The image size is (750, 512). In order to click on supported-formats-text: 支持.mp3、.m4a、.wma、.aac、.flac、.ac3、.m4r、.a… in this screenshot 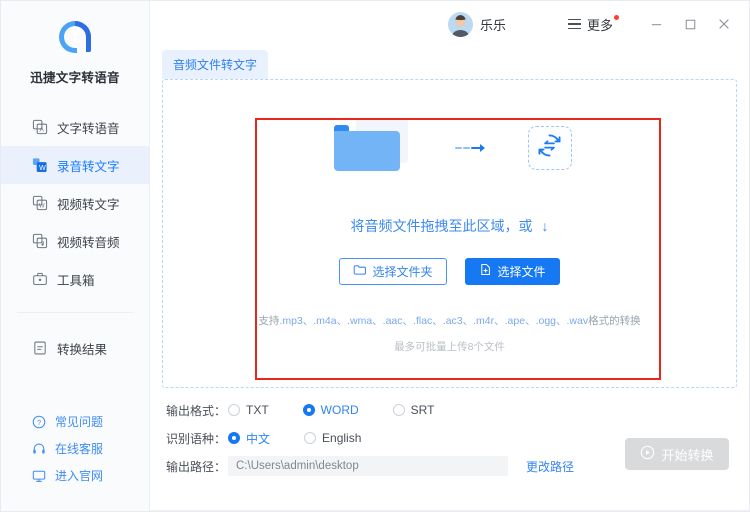, I will do `click(449, 320)`.